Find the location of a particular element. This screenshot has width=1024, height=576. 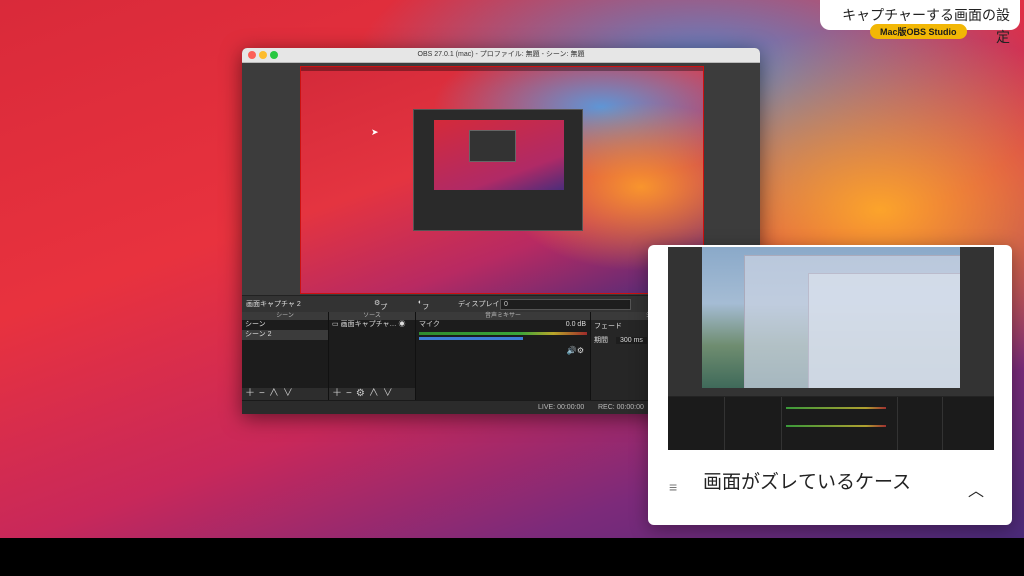

thumb-toolbar is located at coordinates (831, 392).